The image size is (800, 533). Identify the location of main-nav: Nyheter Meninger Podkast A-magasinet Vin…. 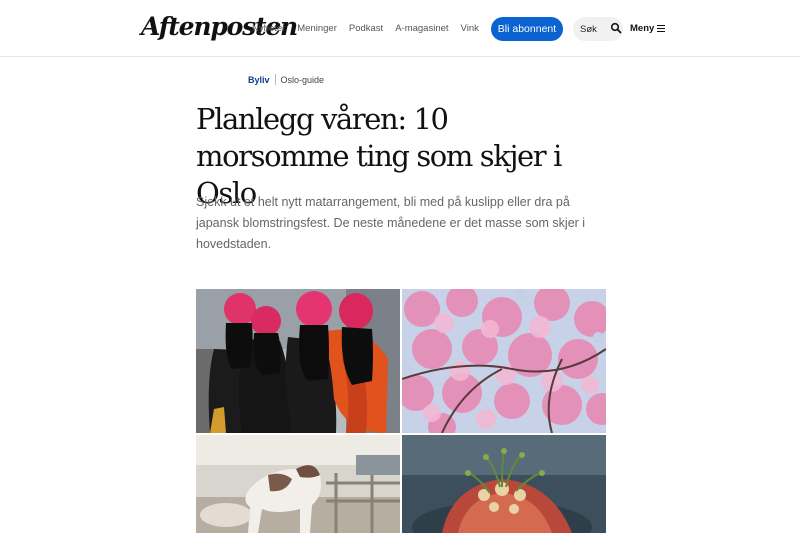
(371, 28).